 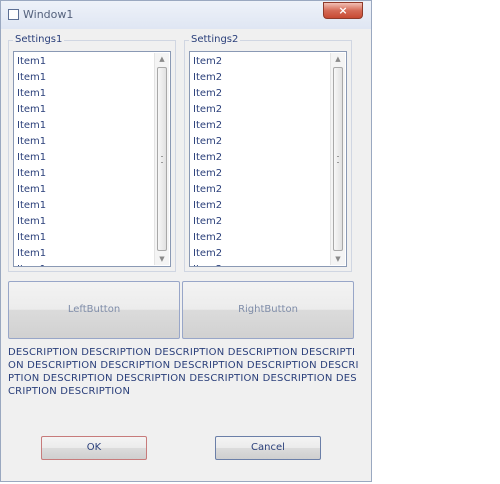 What do you see at coordinates (215, 39) in the screenshot?
I see `settings2-legend: Settings2` at bounding box center [215, 39].